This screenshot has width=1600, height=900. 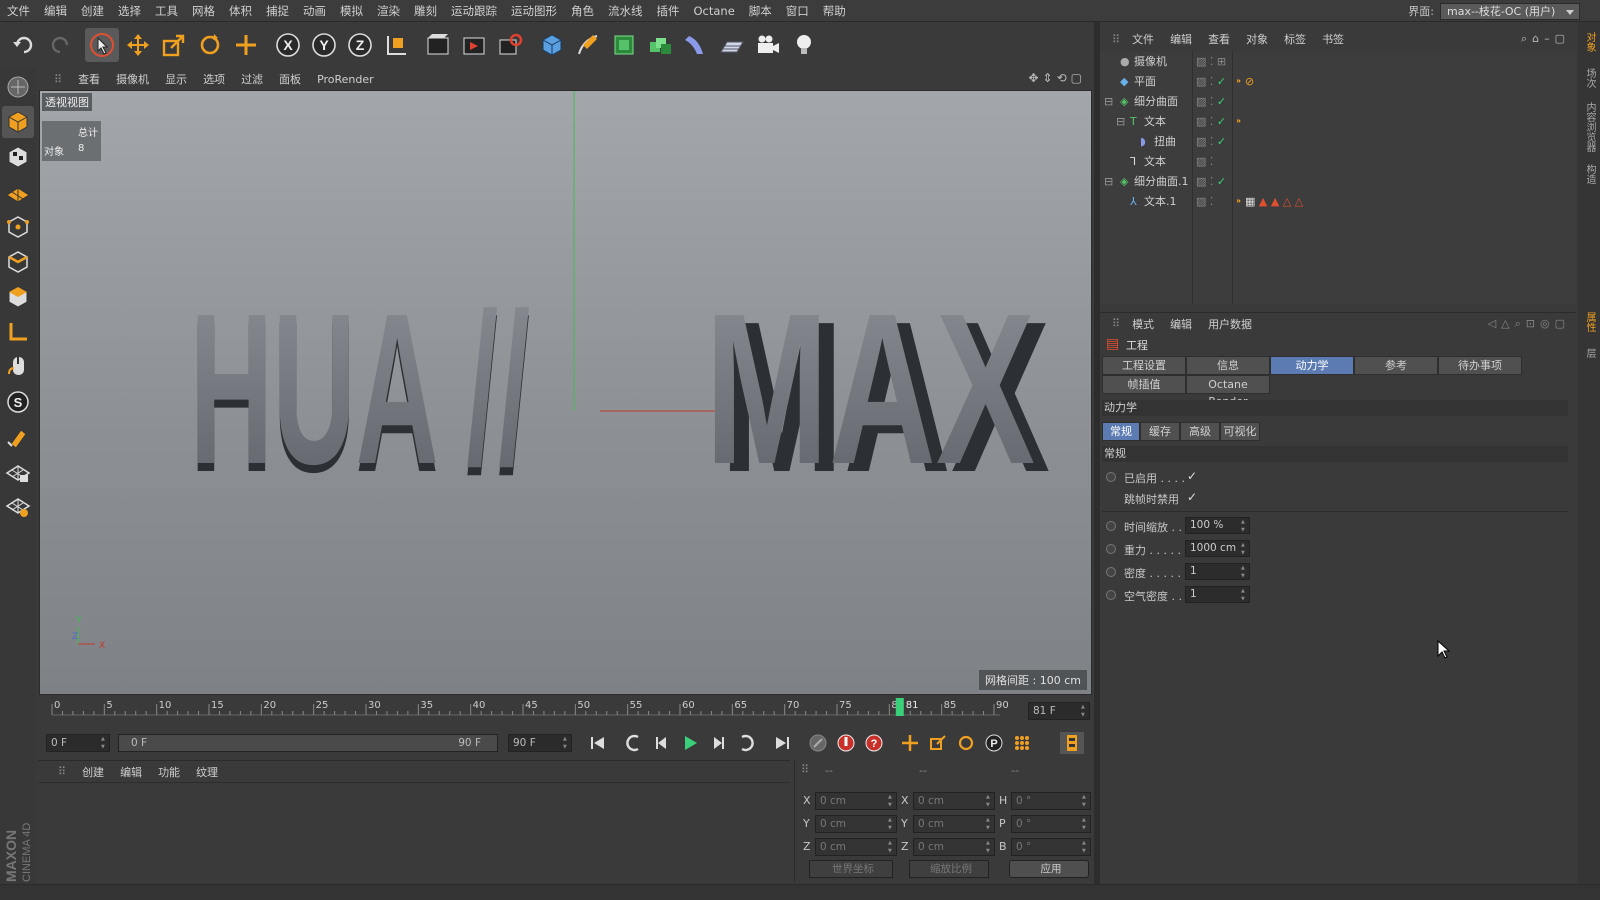 What do you see at coordinates (203, 11) in the screenshot?
I see `menu-mesh: 网格` at bounding box center [203, 11].